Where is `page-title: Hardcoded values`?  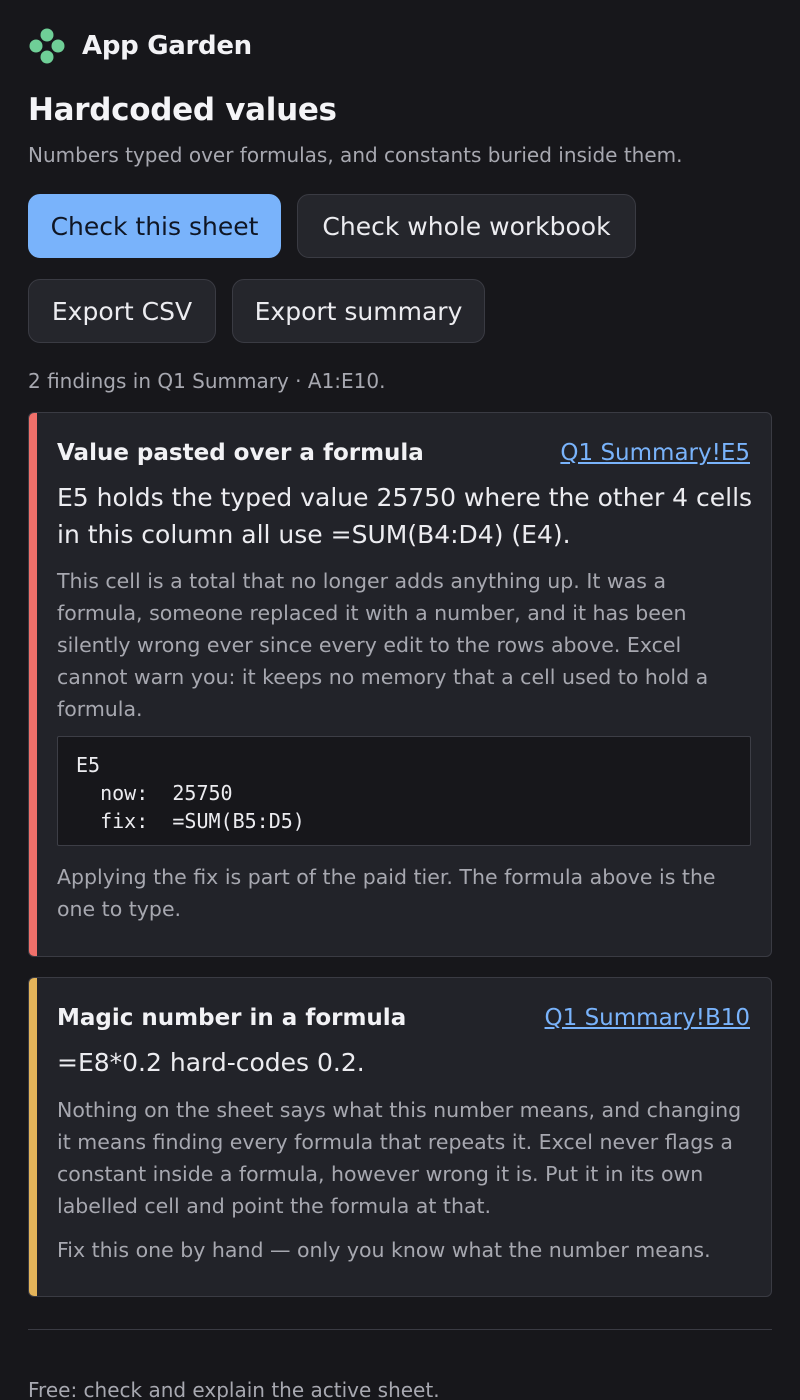
page-title: Hardcoded values is located at coordinates (182, 110).